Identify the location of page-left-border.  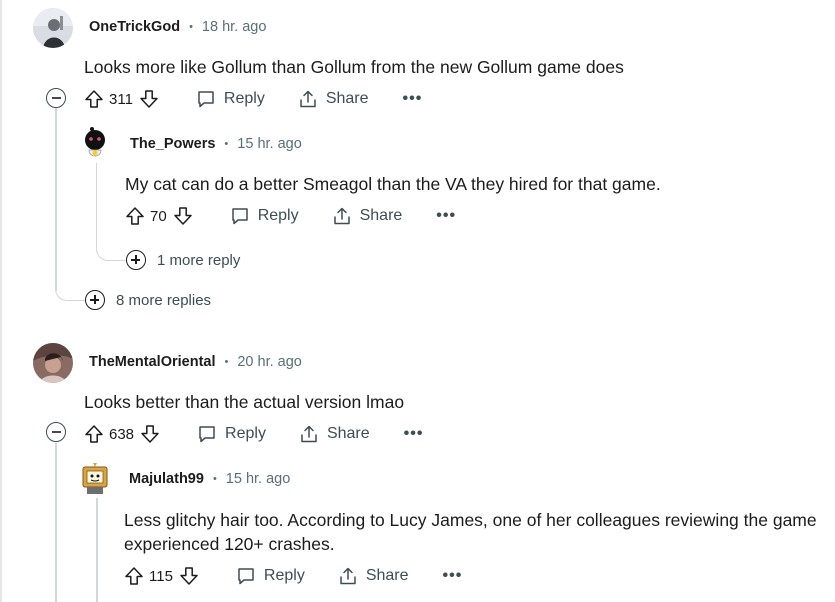
(1, 301).